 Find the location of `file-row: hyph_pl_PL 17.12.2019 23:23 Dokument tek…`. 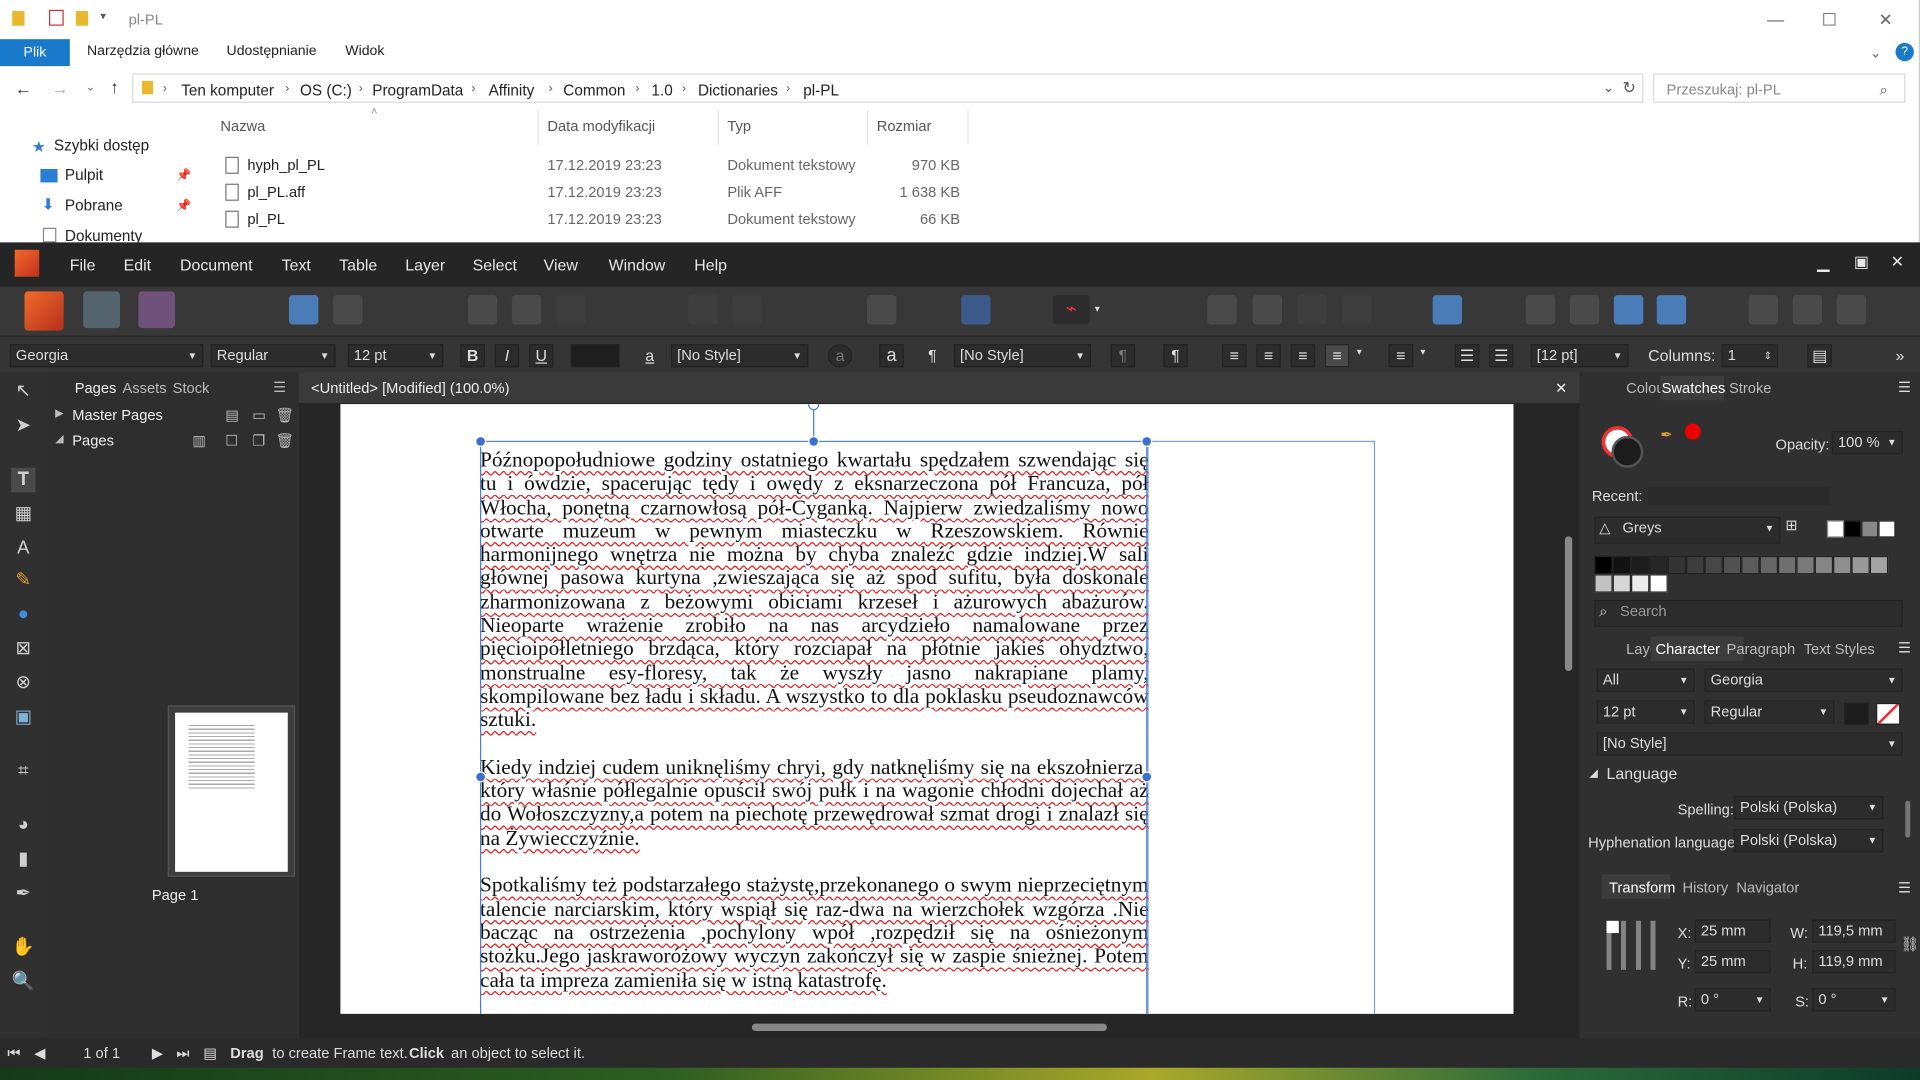

file-row: hyph_pl_PL 17.12.2019 23:23 Dokument tek… is located at coordinates (597, 165).